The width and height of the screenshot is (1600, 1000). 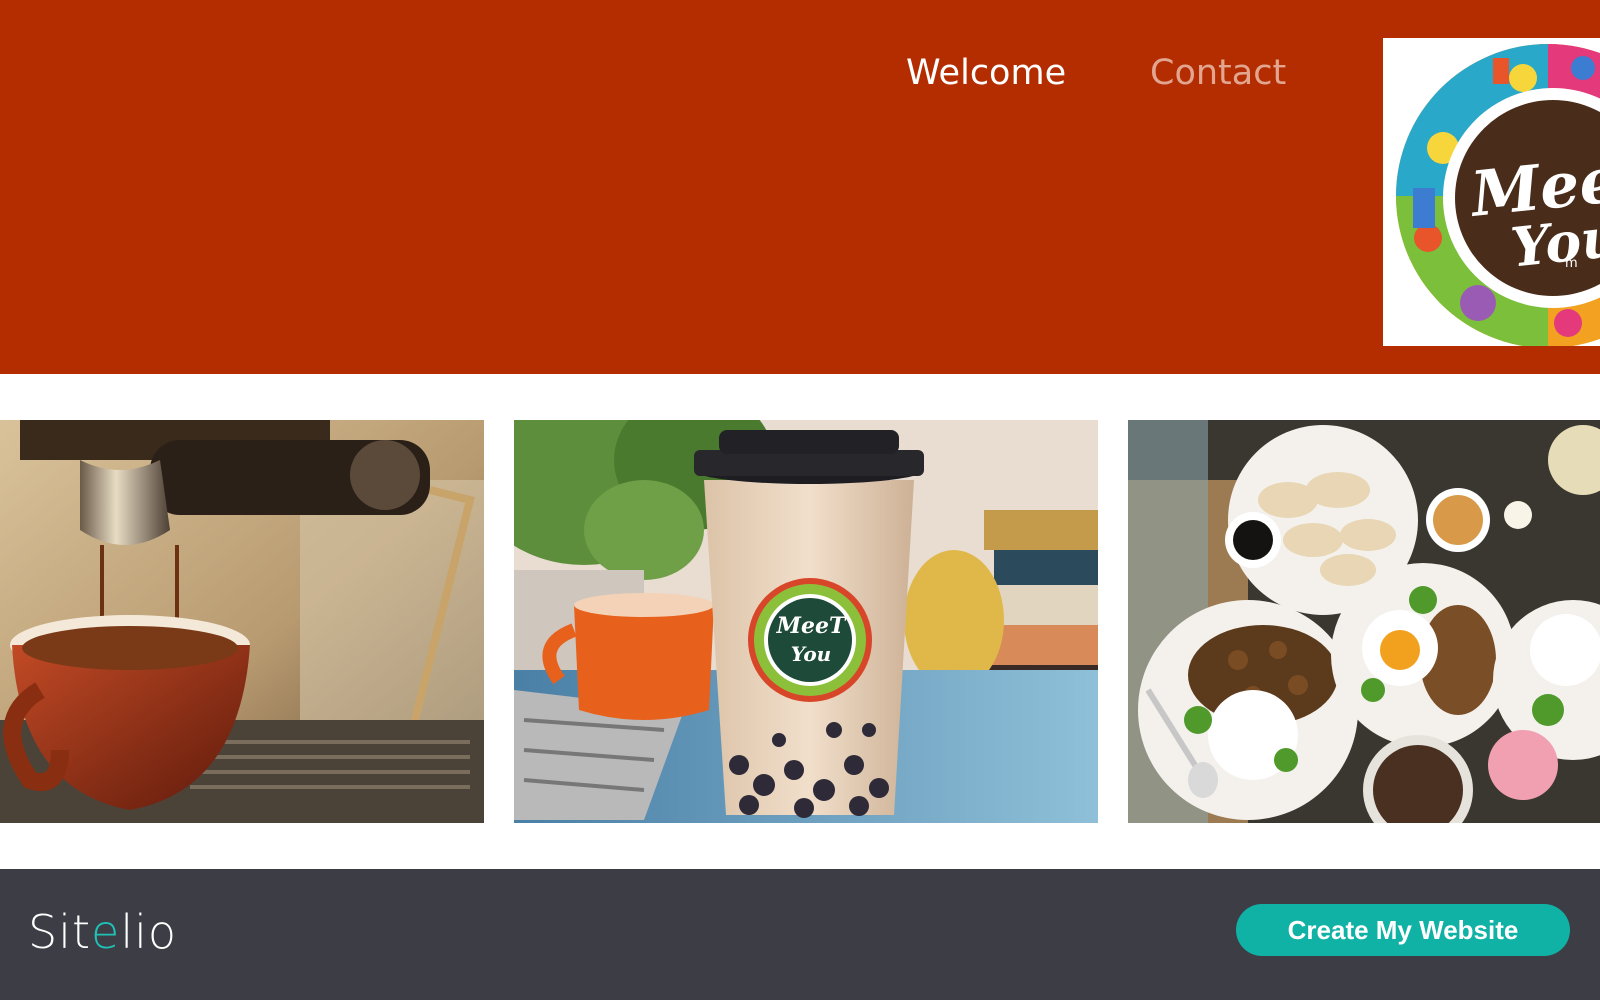 What do you see at coordinates (106, 932) in the screenshot?
I see `brand-text-accent: e` at bounding box center [106, 932].